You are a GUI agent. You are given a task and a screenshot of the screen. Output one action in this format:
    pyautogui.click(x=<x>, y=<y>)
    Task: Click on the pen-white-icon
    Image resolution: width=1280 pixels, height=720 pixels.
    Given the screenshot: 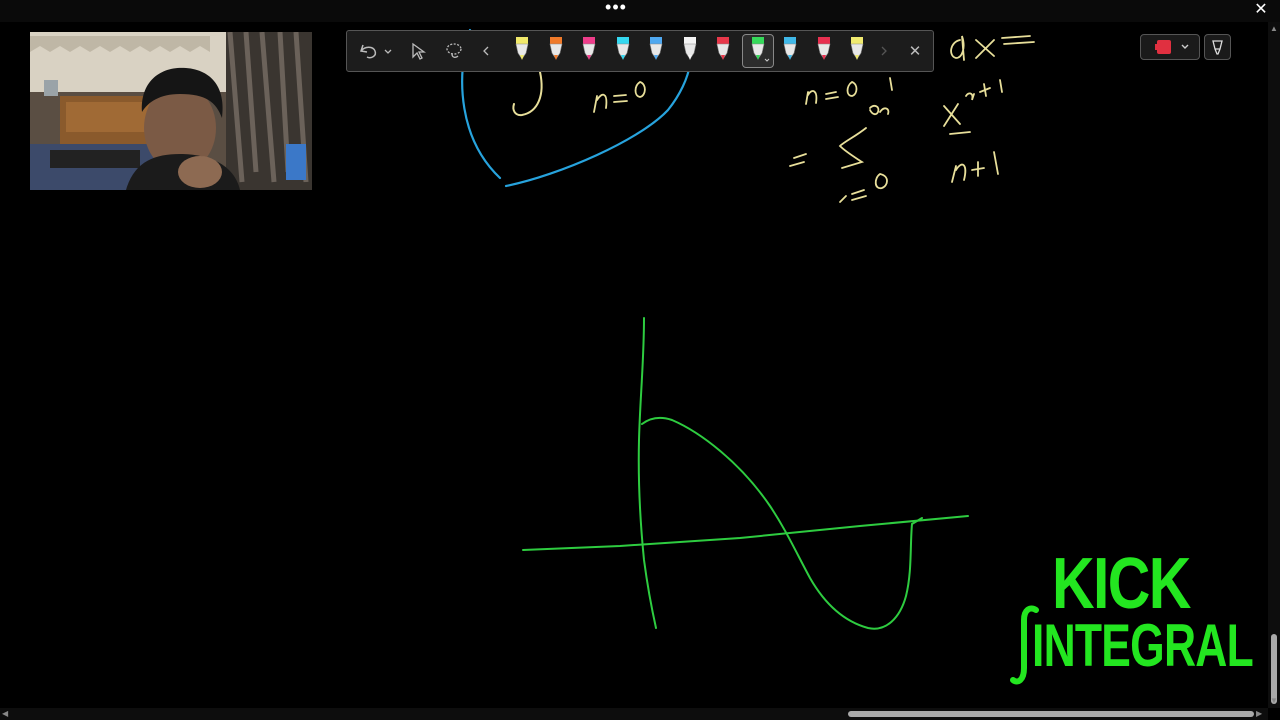 What is the action you would take?
    pyautogui.click(x=689, y=48)
    